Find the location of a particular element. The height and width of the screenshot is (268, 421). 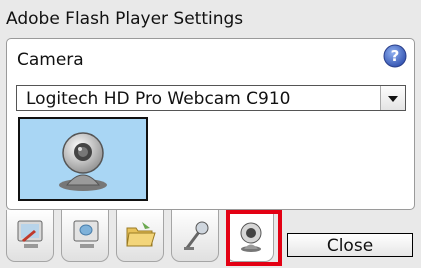

tab-folder is located at coordinates (140, 236).